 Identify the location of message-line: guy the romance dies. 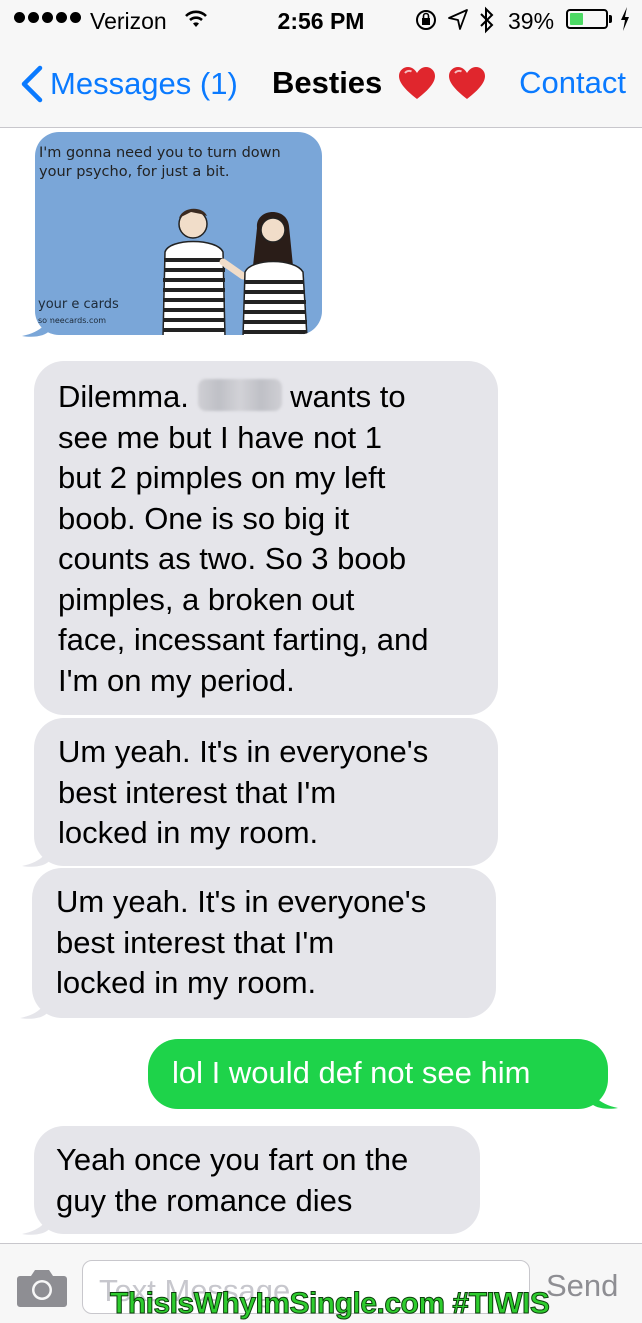
(204, 1200).